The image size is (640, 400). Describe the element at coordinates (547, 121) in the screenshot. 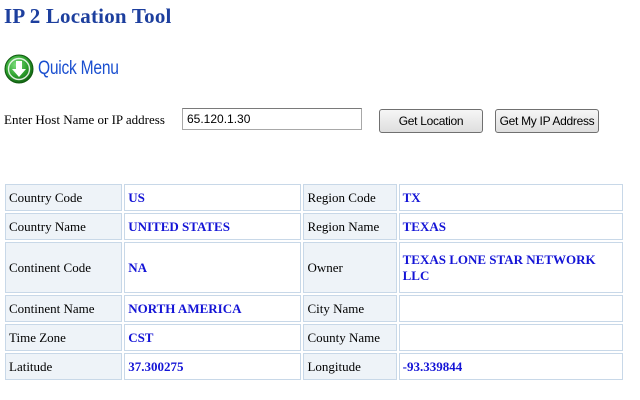

I see `get-my-ip-button: Get My IP Address` at that location.